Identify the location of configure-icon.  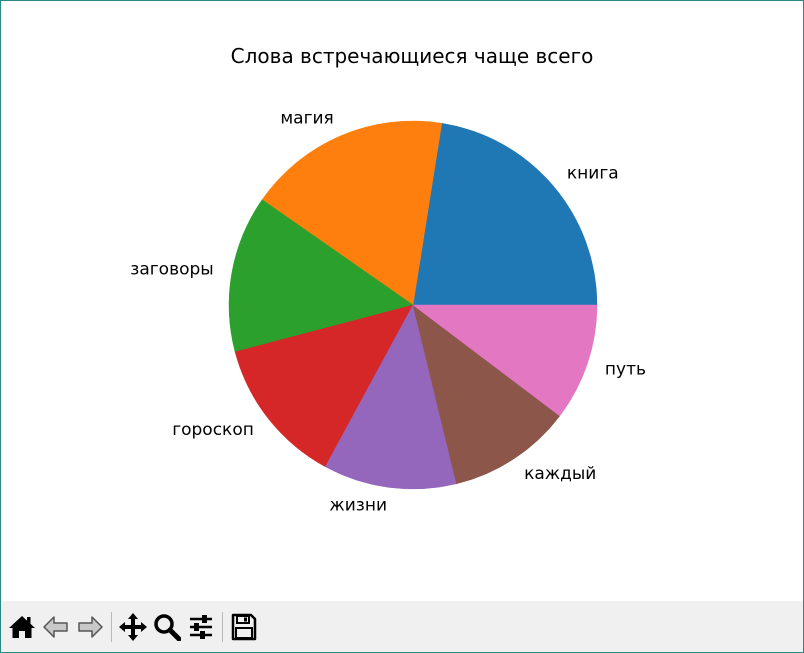
(201, 626).